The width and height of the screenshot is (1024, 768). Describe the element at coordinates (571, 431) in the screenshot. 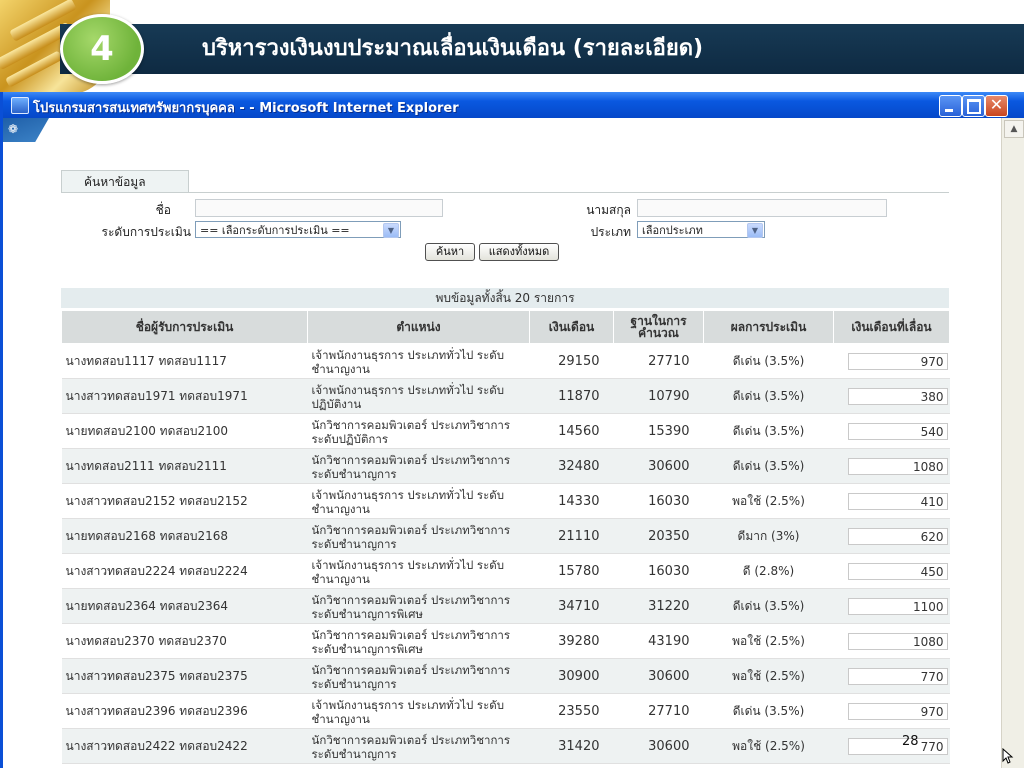

I see `cell-salary: 14560` at that location.